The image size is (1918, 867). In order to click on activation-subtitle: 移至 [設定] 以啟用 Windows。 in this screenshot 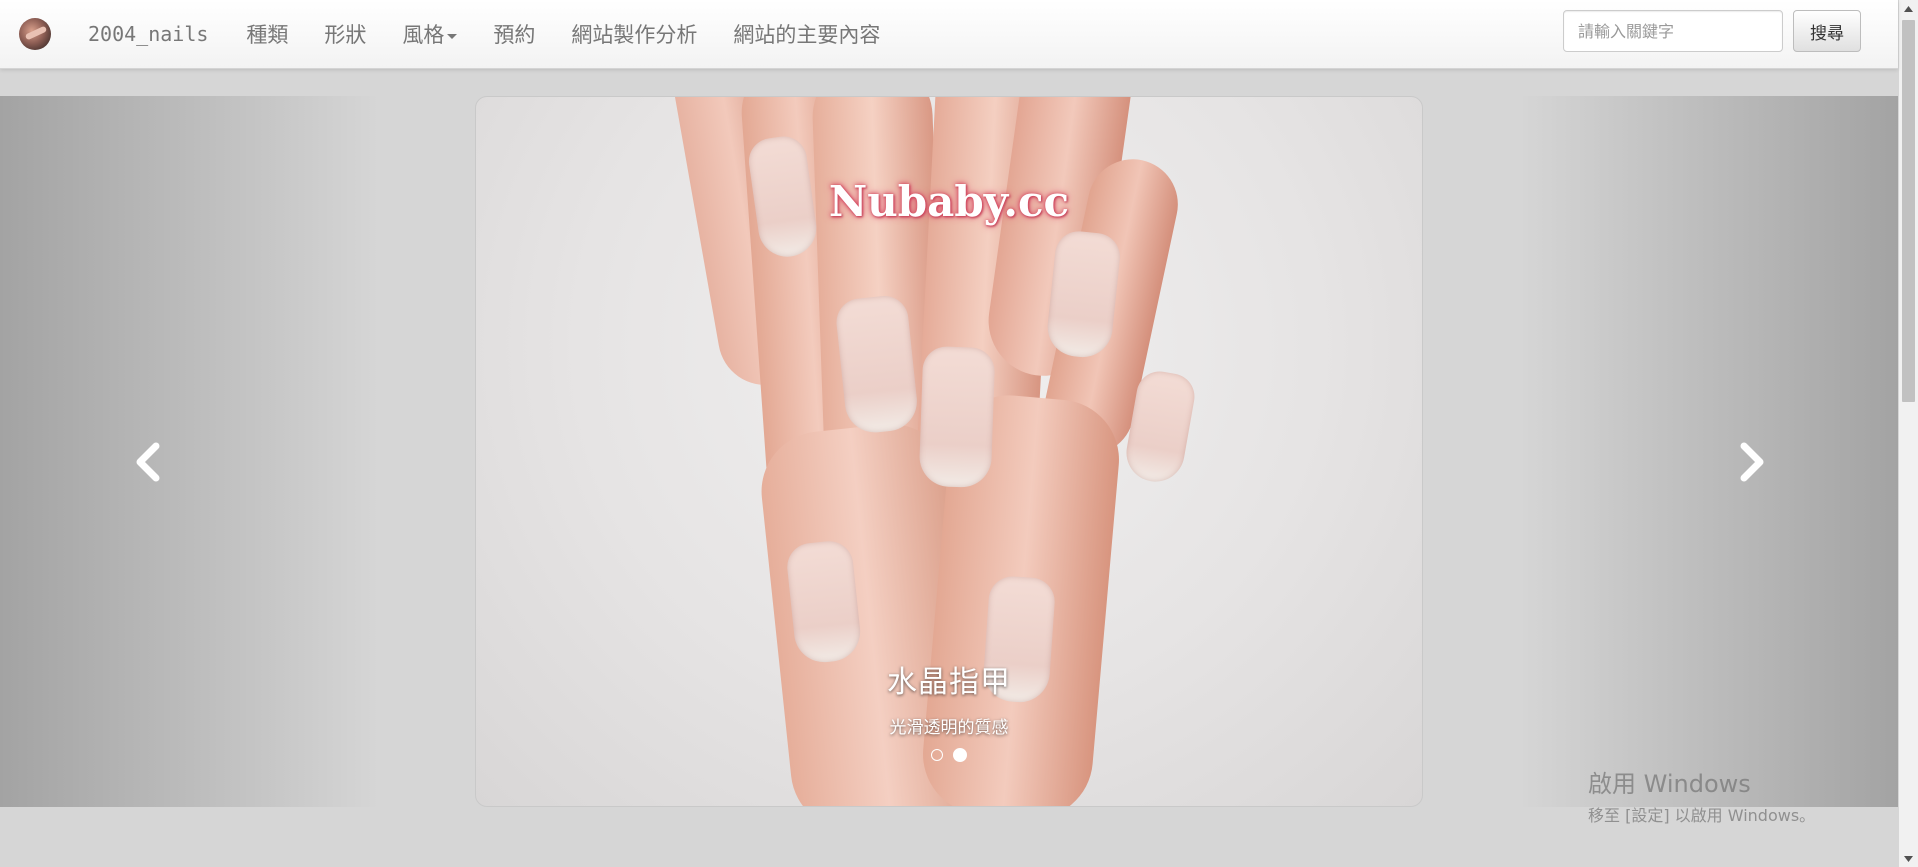, I will do `click(1702, 815)`.